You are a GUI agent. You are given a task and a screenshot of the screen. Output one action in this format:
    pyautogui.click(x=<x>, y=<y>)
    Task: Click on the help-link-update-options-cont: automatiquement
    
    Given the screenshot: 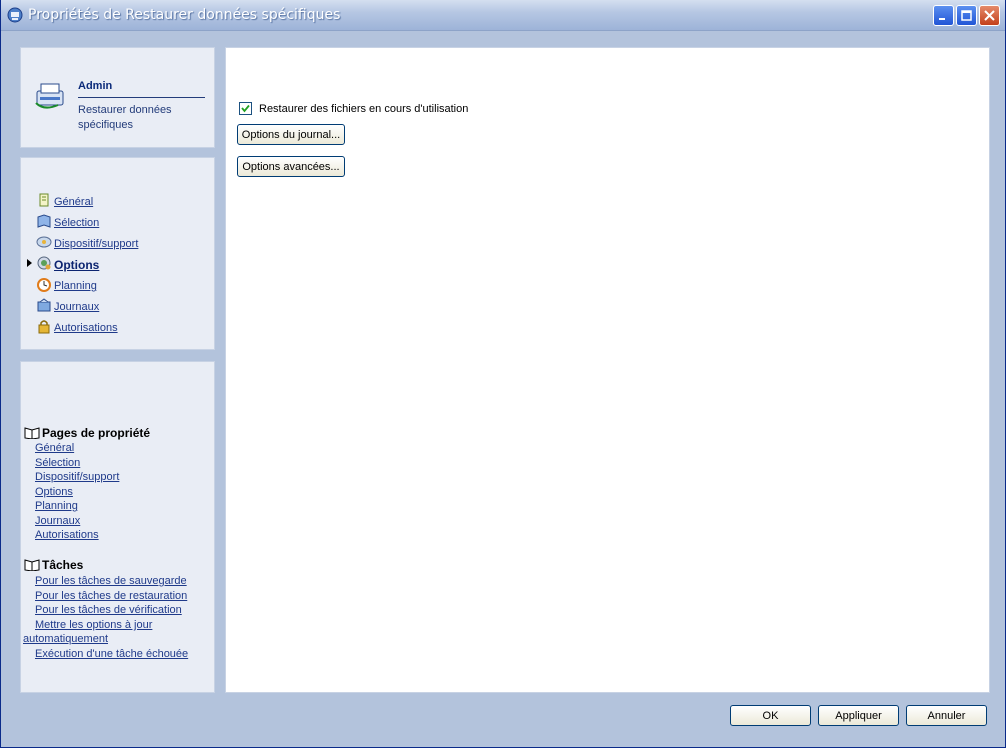 What is the action you would take?
    pyautogui.click(x=65, y=639)
    